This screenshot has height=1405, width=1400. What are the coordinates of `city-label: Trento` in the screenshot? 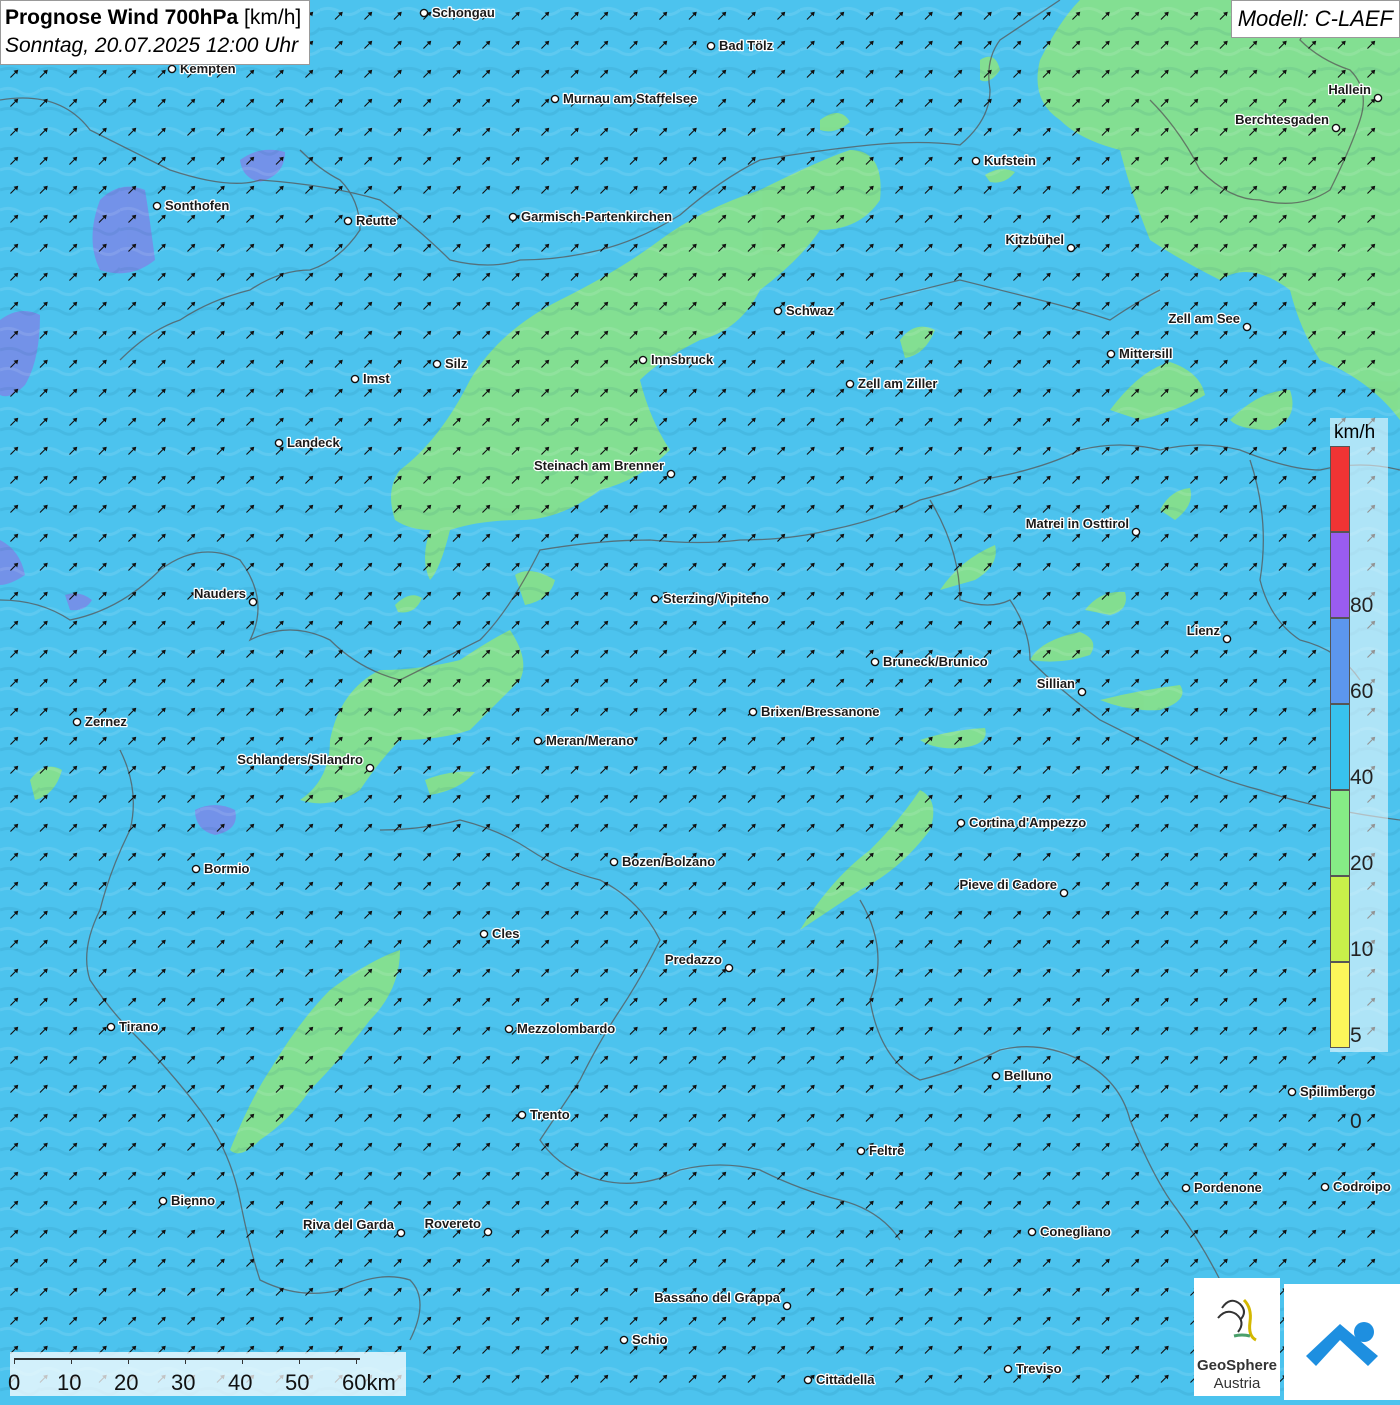 It's located at (550, 1114).